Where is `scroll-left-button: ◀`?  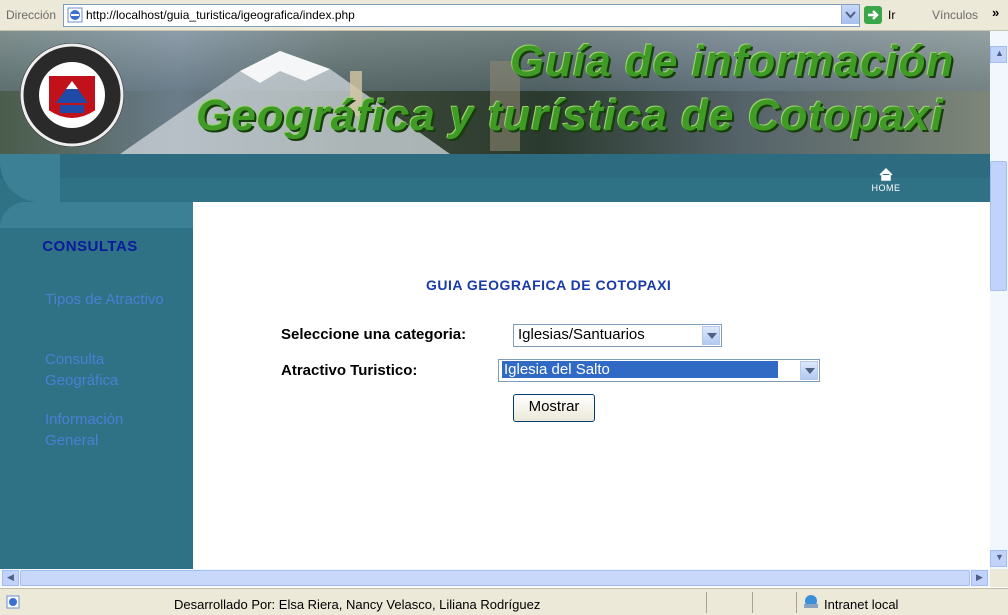 scroll-left-button: ◀ is located at coordinates (10, 578).